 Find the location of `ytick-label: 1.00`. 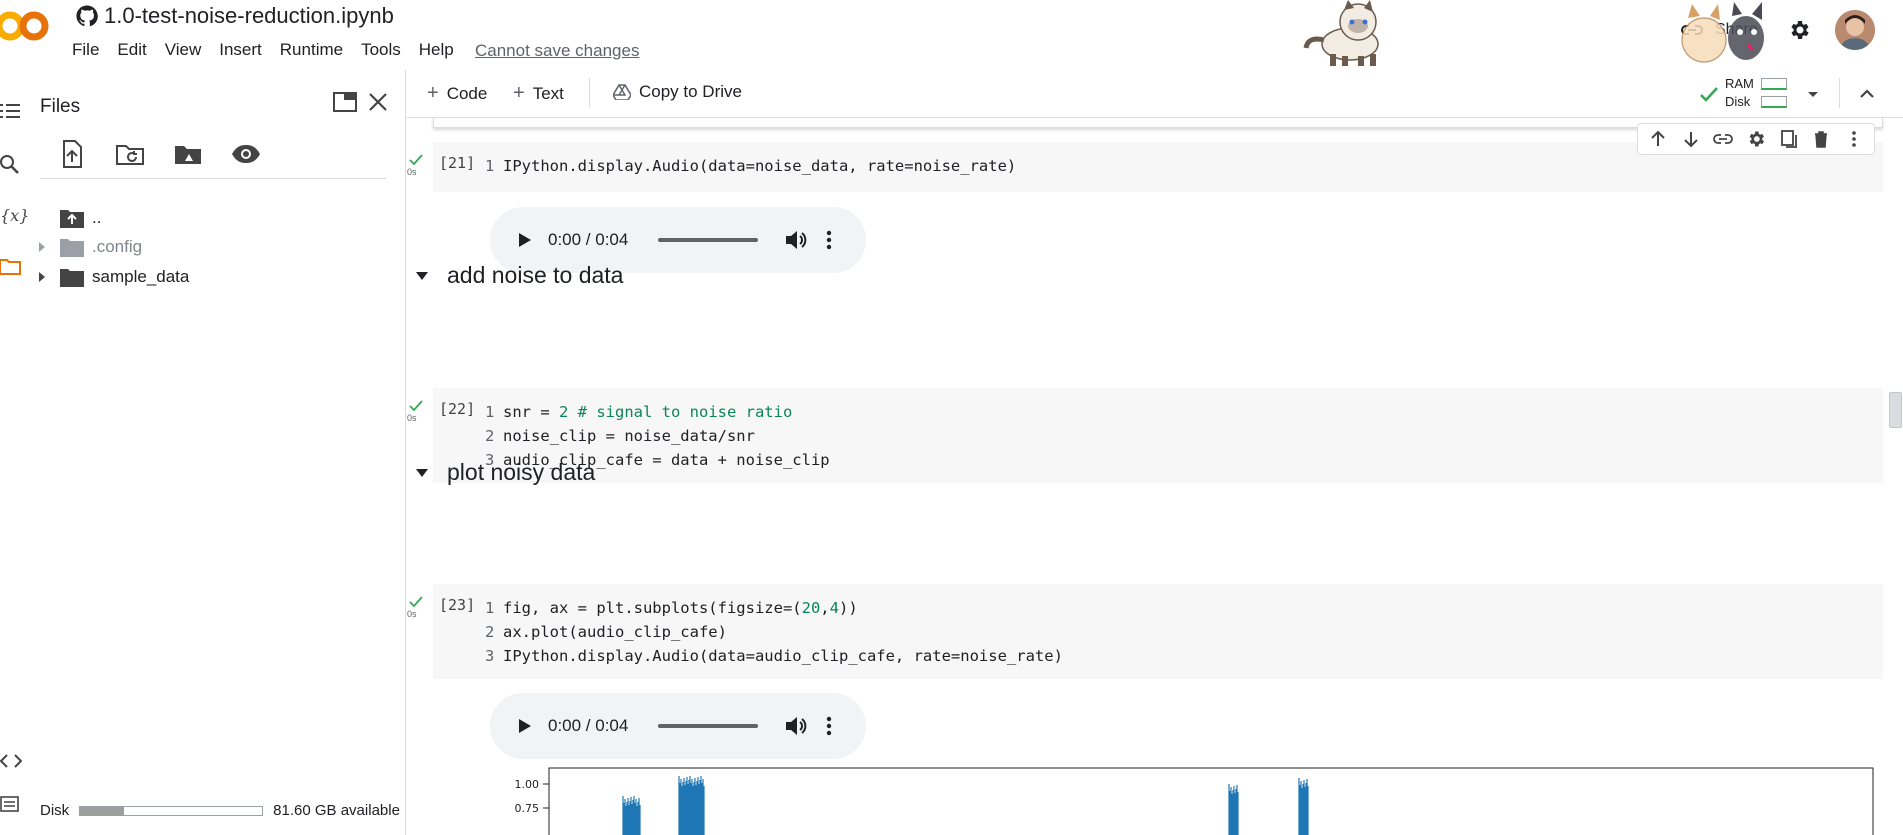

ytick-label: 1.00 is located at coordinates (527, 784).